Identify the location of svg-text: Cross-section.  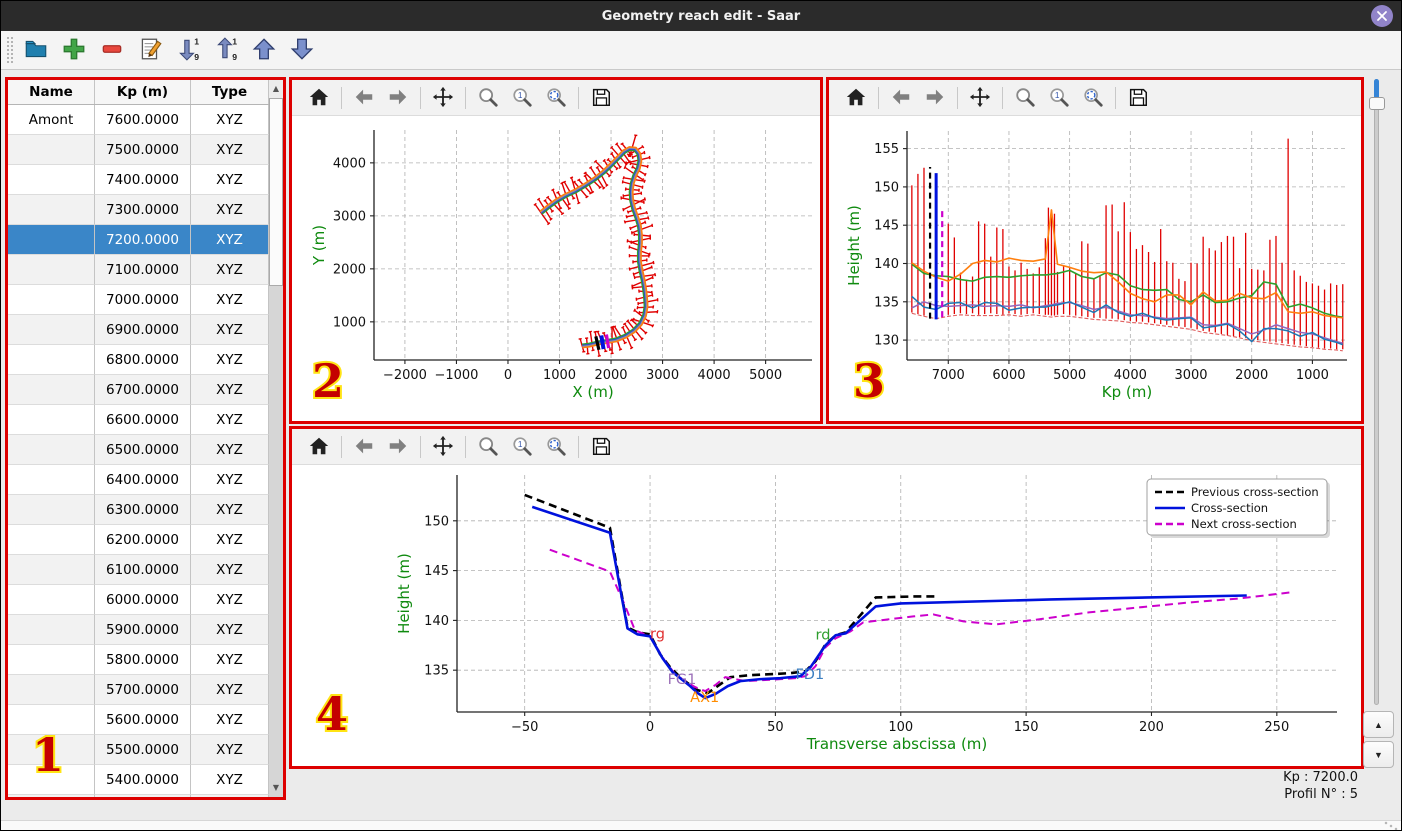
(1229, 508).